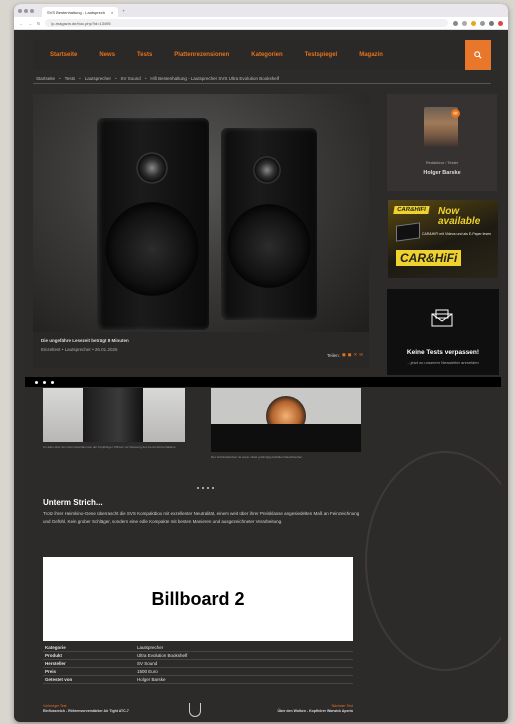 The image size is (515, 724). I want to click on spec-value: 1500 Euro, so click(147, 671).